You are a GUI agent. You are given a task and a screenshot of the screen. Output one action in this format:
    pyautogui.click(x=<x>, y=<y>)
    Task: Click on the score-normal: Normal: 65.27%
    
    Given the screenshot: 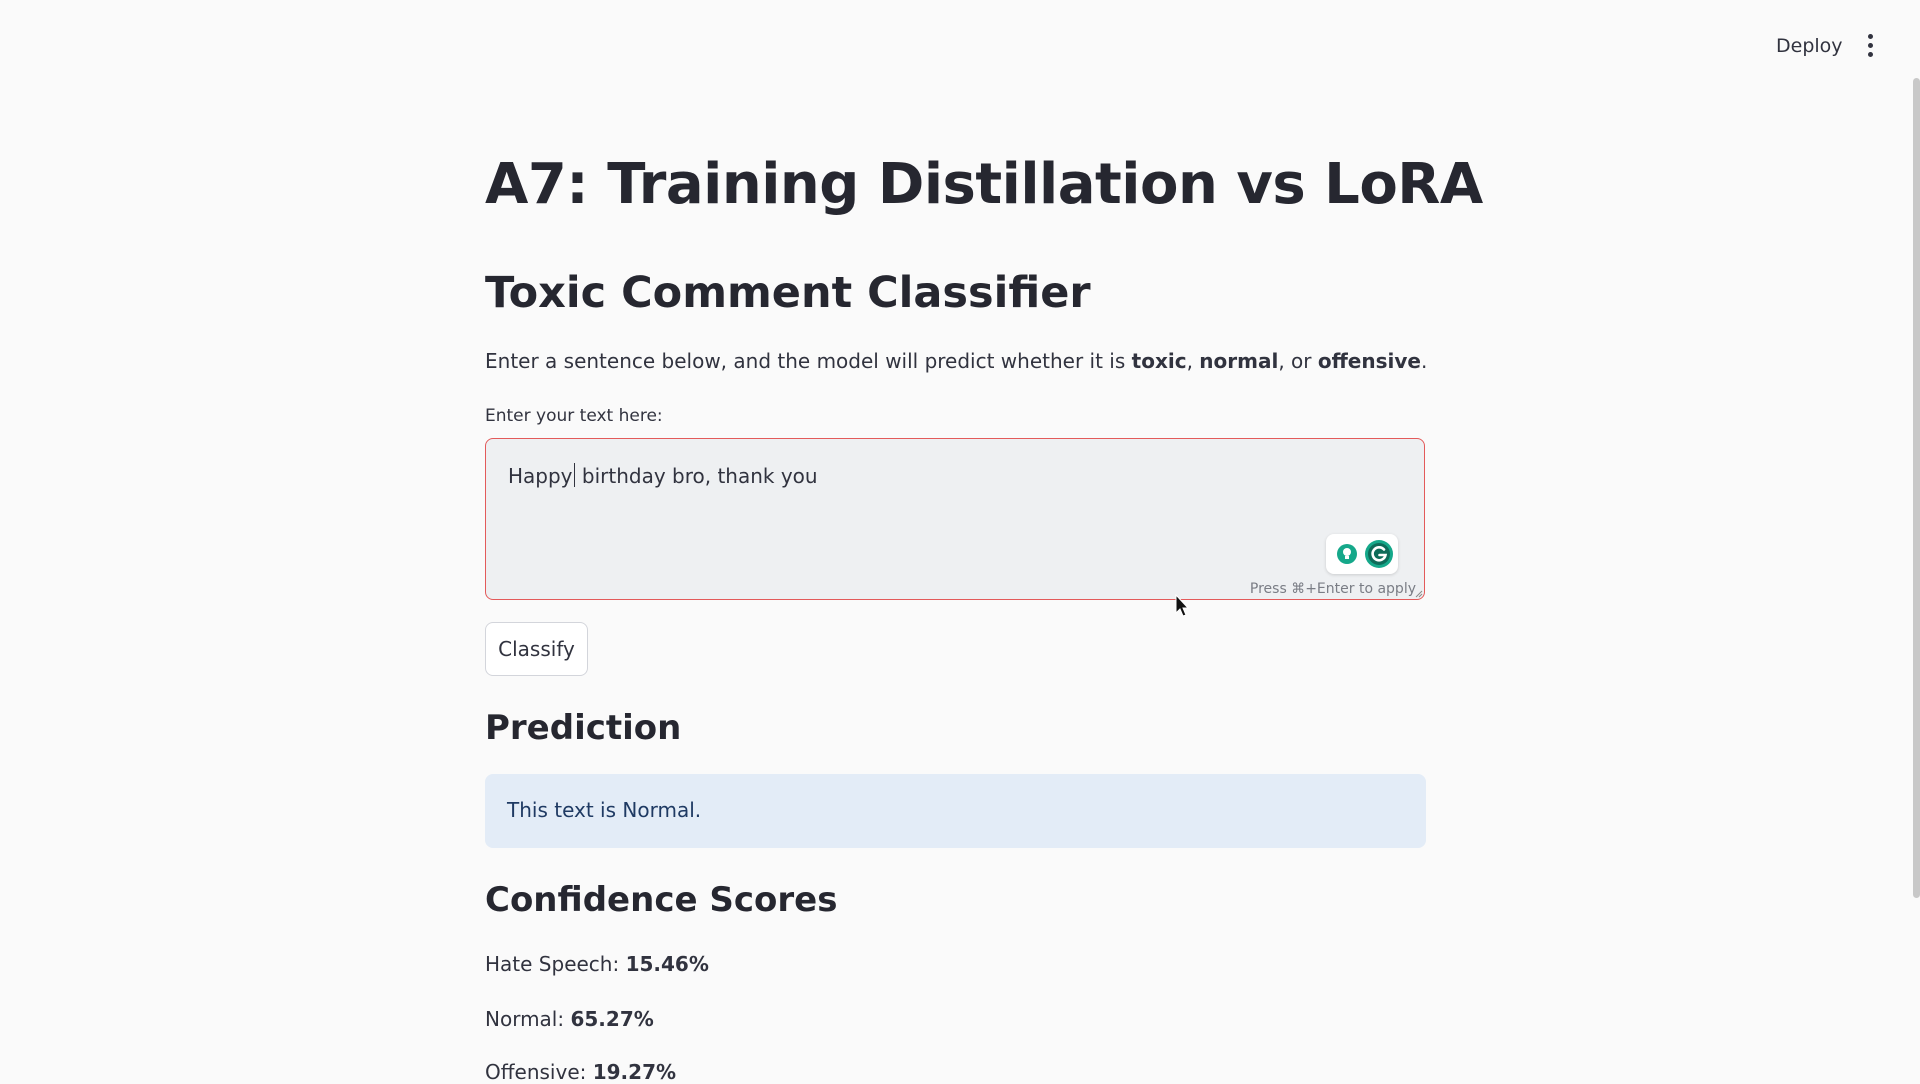 What is the action you would take?
    pyautogui.click(x=569, y=1019)
    